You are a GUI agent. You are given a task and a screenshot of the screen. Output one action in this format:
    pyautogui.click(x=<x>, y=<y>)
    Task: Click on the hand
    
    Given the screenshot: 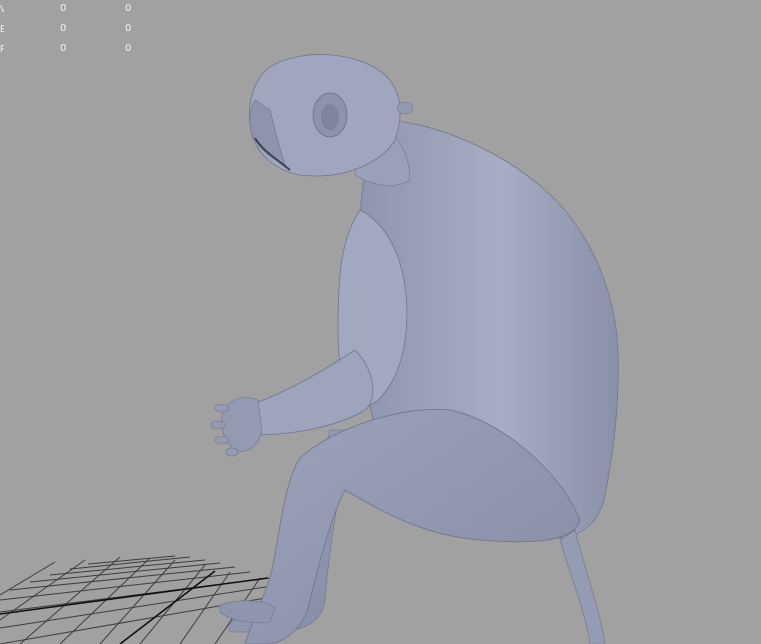 What is the action you would take?
    pyautogui.click(x=236, y=427)
    